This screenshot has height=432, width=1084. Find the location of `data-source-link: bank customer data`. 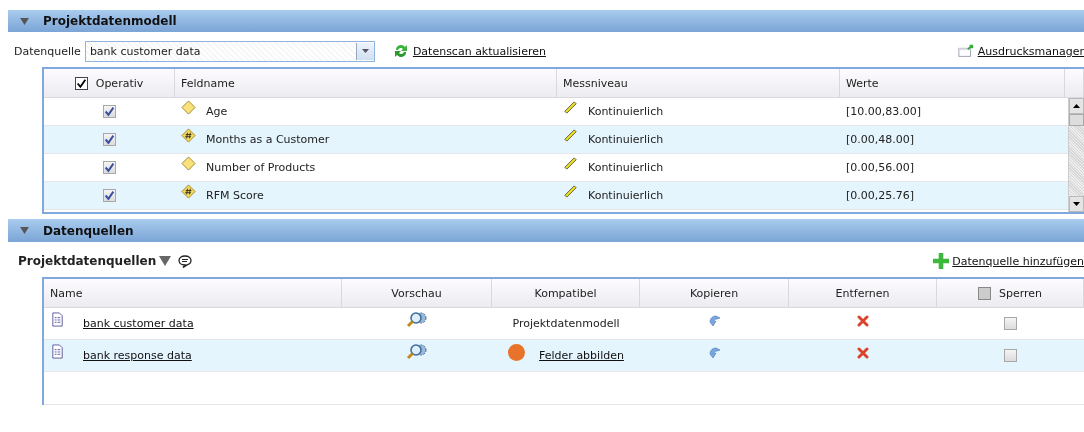

data-source-link: bank customer data is located at coordinates (138, 323).